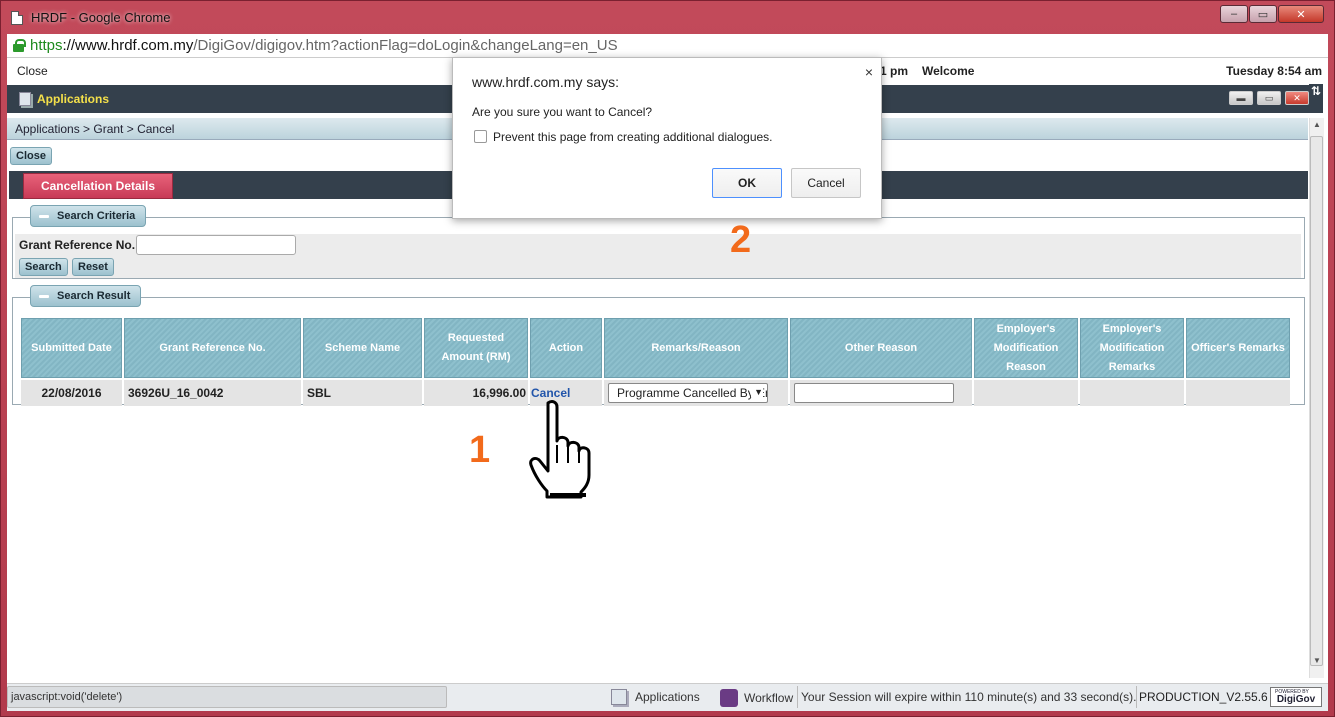  I want to click on cell-grant-ref: 36926U_16_0042, so click(212, 393).